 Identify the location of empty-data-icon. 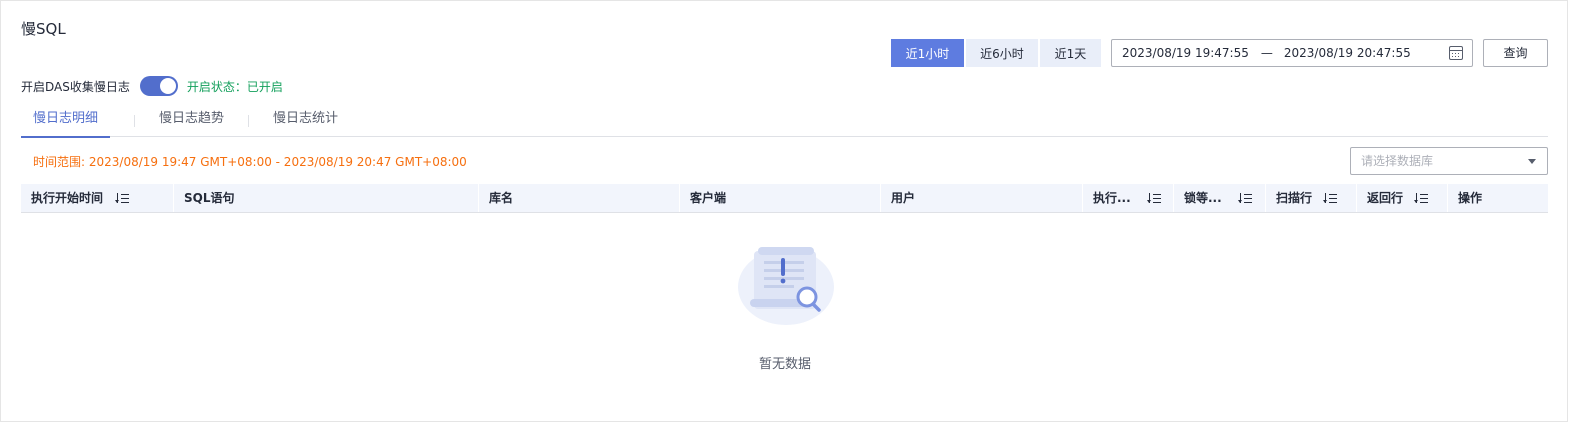
(786, 286).